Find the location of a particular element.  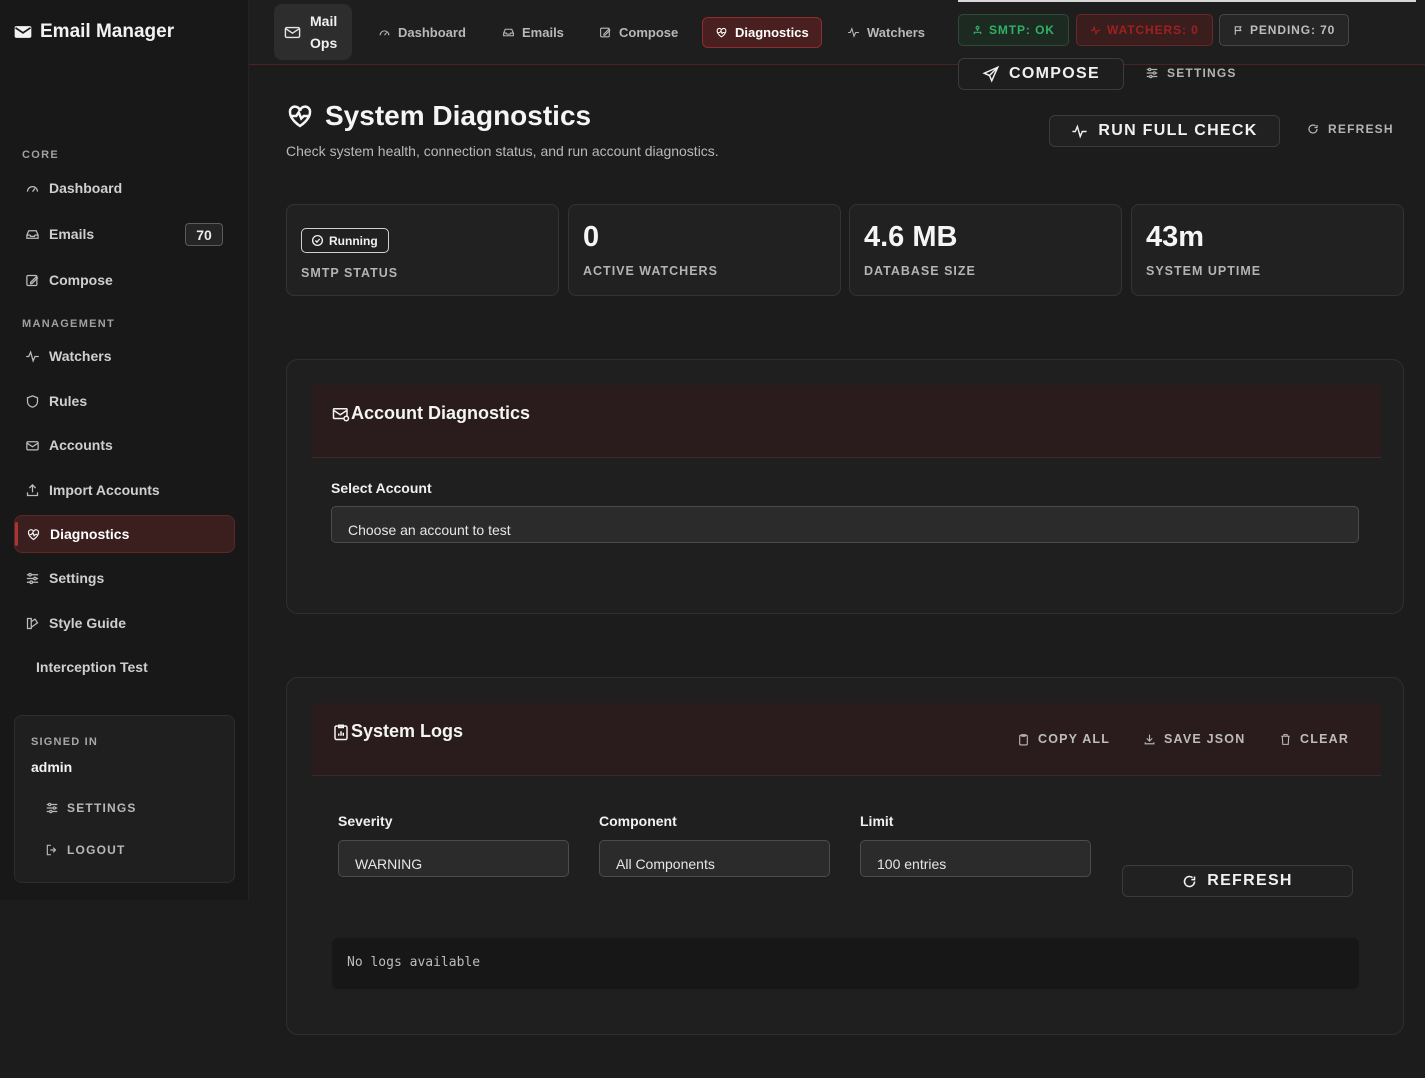

logs-refresh-button: REFRESH is located at coordinates (1237, 881).